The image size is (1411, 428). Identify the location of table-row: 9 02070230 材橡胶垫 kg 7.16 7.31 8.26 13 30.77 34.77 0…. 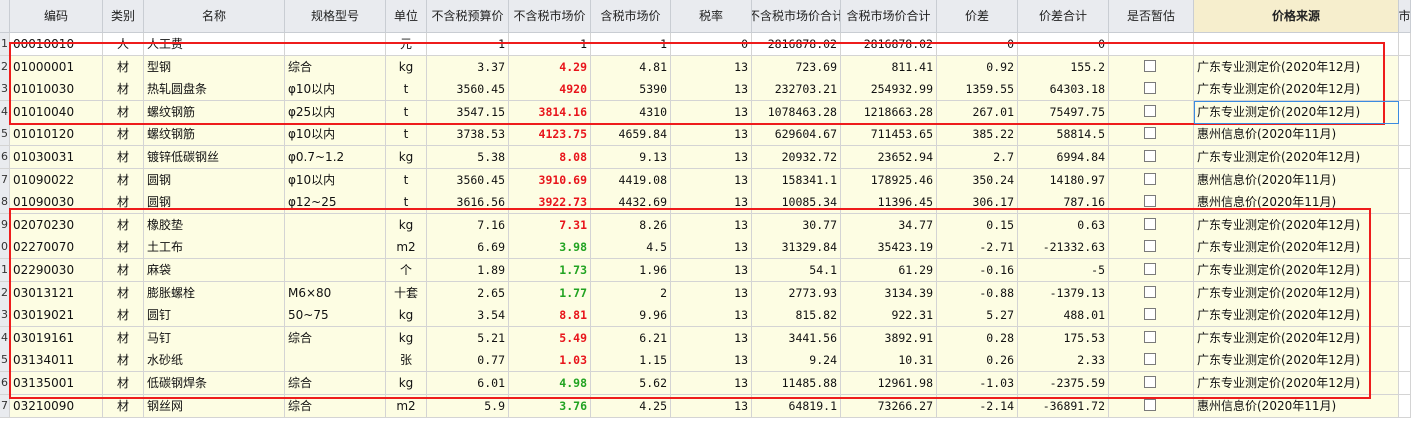
(705, 225).